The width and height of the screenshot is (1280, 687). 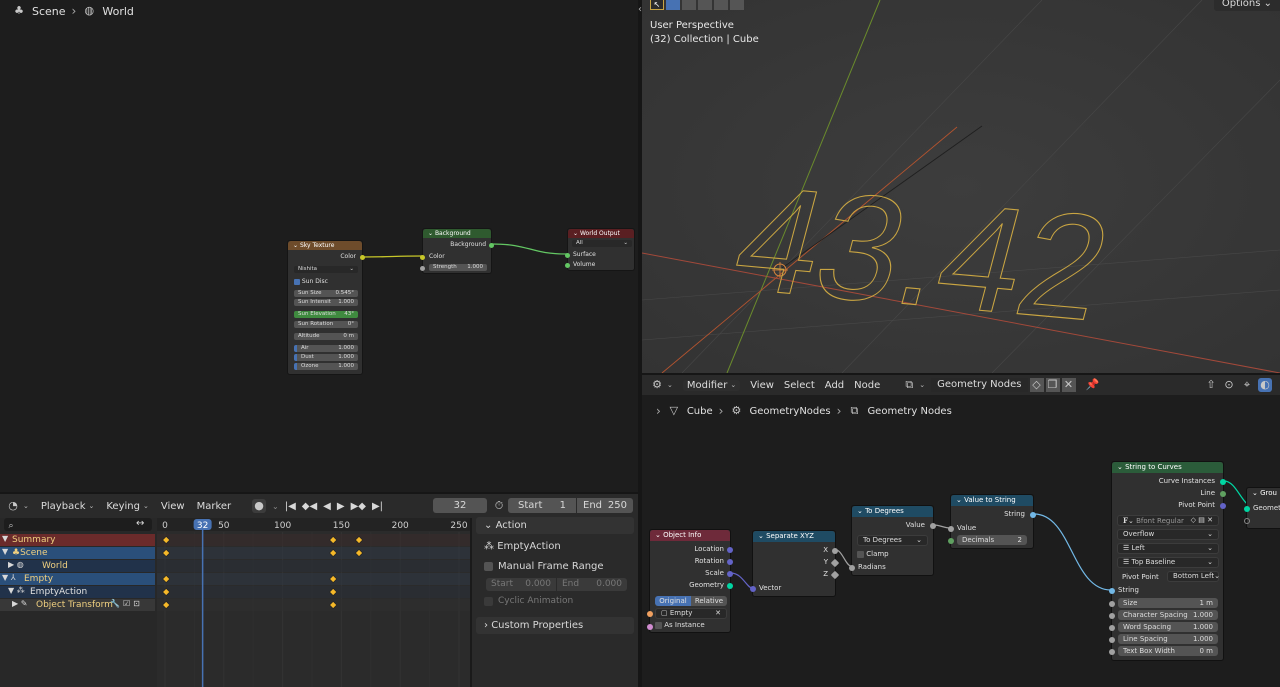 I want to click on object-field: ▢ Empty ✕, so click(x=691, y=613).